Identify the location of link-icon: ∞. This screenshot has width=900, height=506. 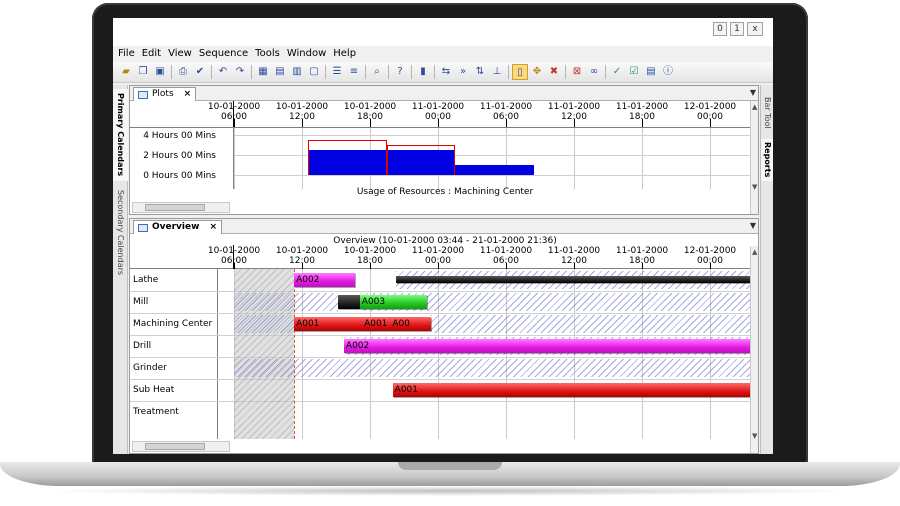
(594, 72).